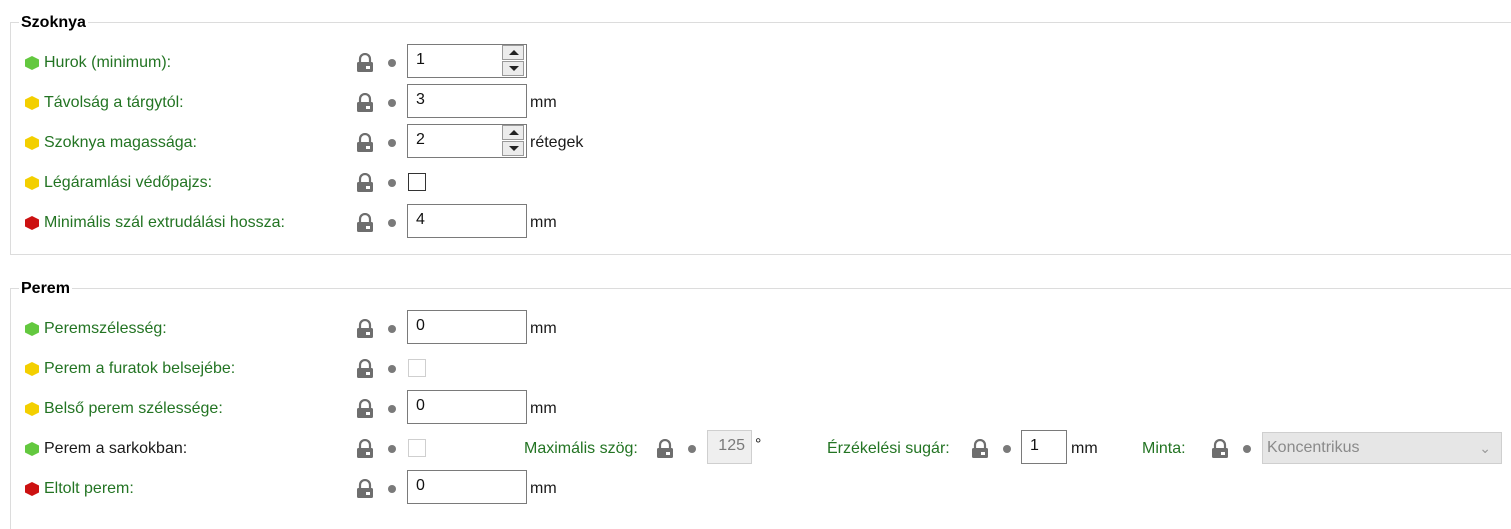 This screenshot has height=529, width=1511. Describe the element at coordinates (467, 327) in the screenshot. I see `brim-width-input: 0` at that location.